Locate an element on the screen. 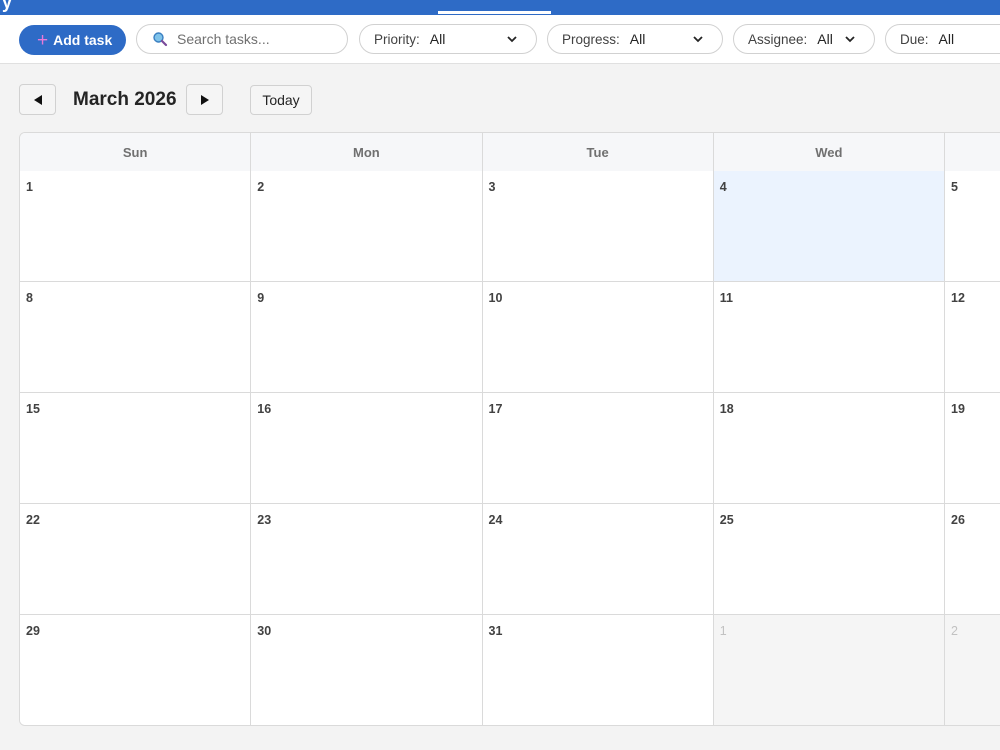 Image resolution: width=1000 pixels, height=750 pixels. due-filter: Due: All is located at coordinates (942, 39).